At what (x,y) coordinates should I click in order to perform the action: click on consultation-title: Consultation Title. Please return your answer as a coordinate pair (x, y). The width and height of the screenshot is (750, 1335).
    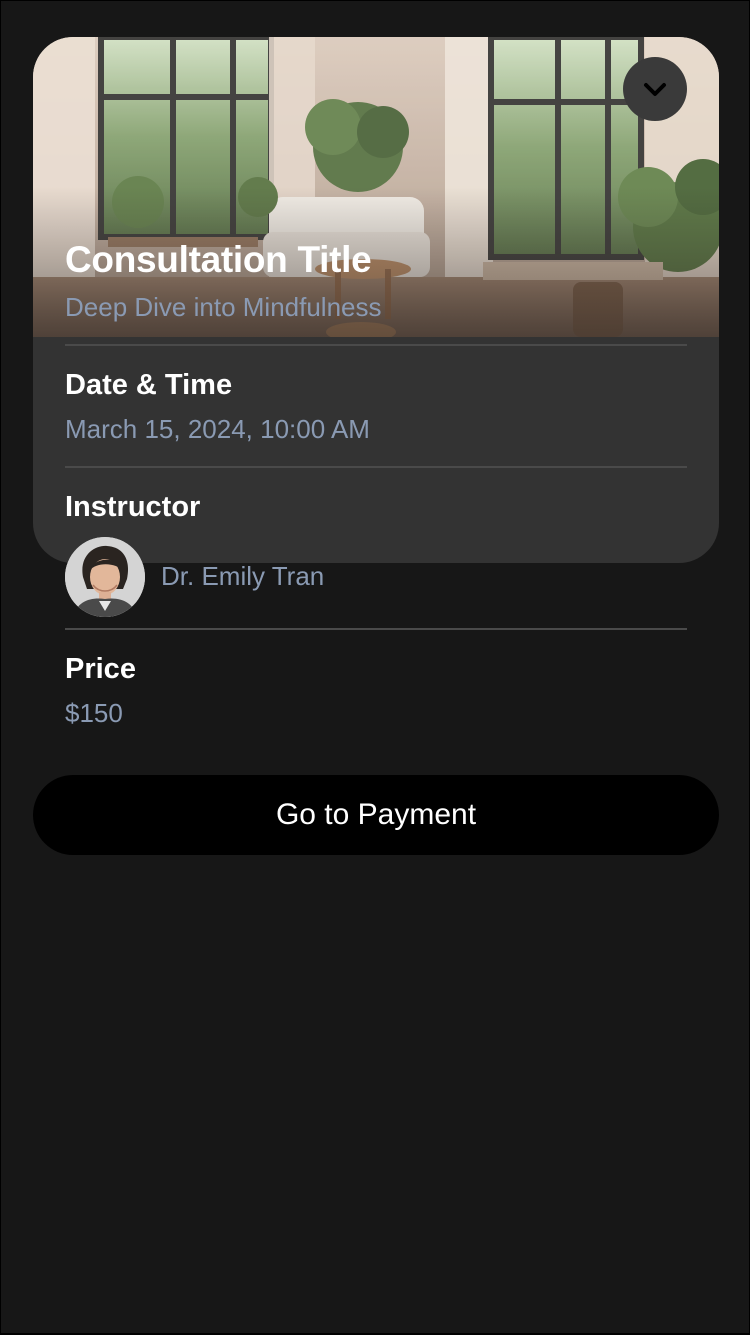
    Looking at the image, I should click on (218, 259).